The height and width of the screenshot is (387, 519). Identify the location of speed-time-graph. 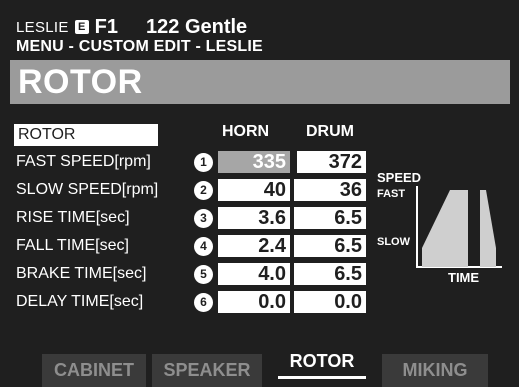
(459, 227).